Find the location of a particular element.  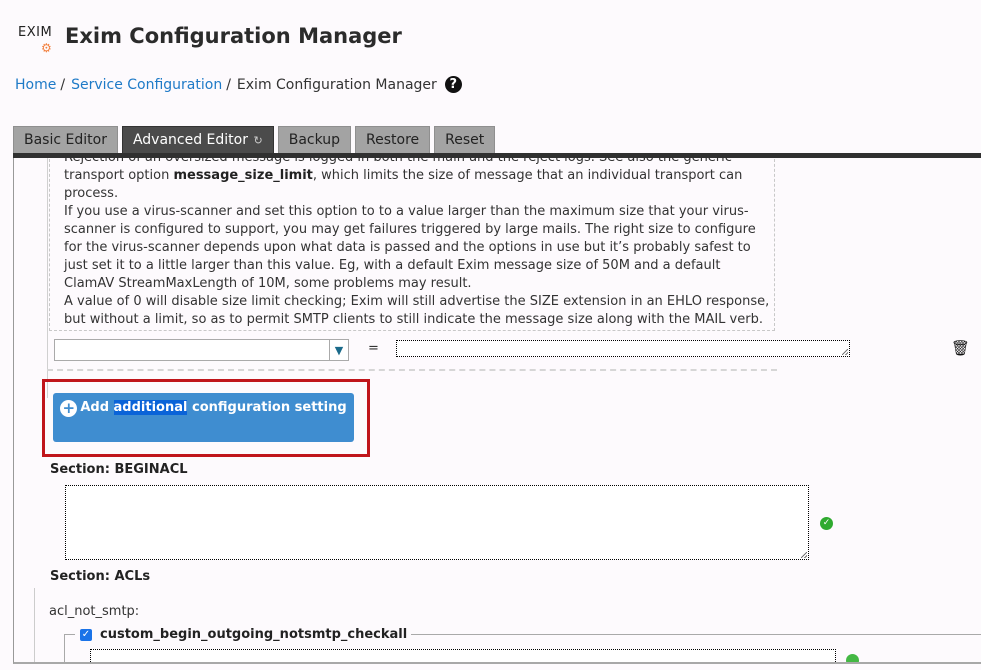

doc-option-name: message_size_limit is located at coordinates (243, 175).